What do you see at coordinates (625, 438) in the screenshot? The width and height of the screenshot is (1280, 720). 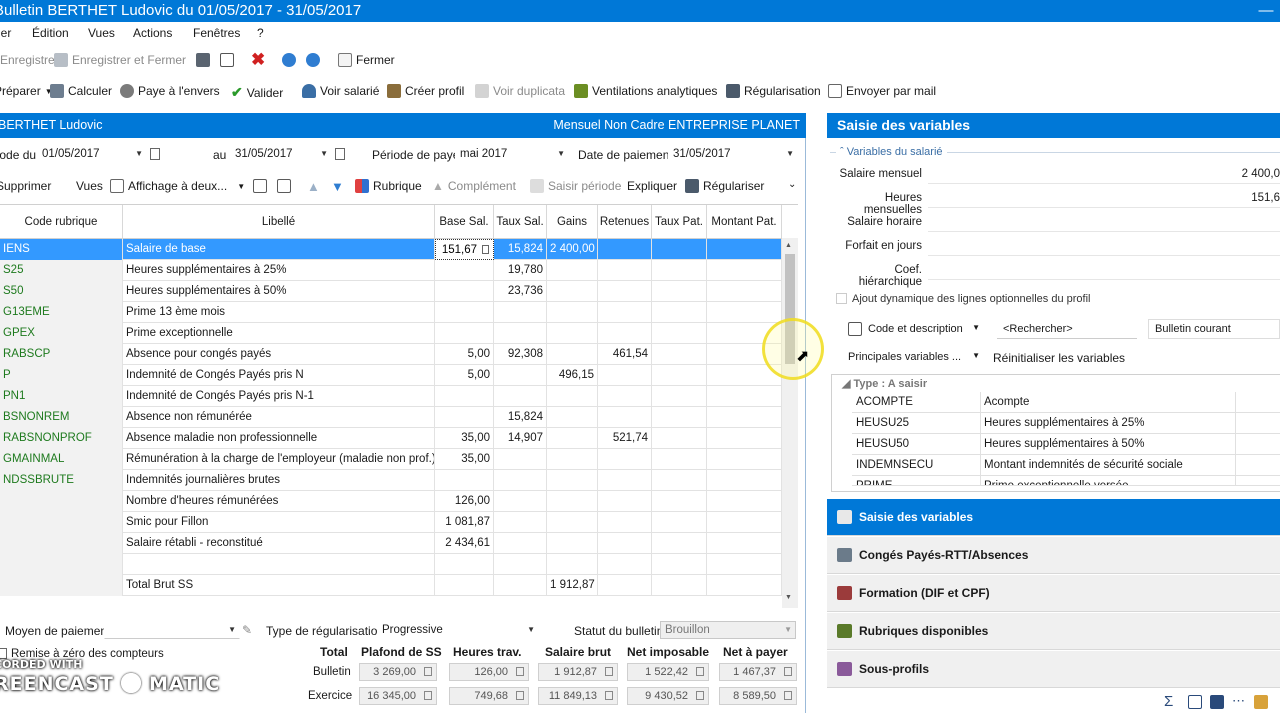 I see `table-cell: 521,74` at bounding box center [625, 438].